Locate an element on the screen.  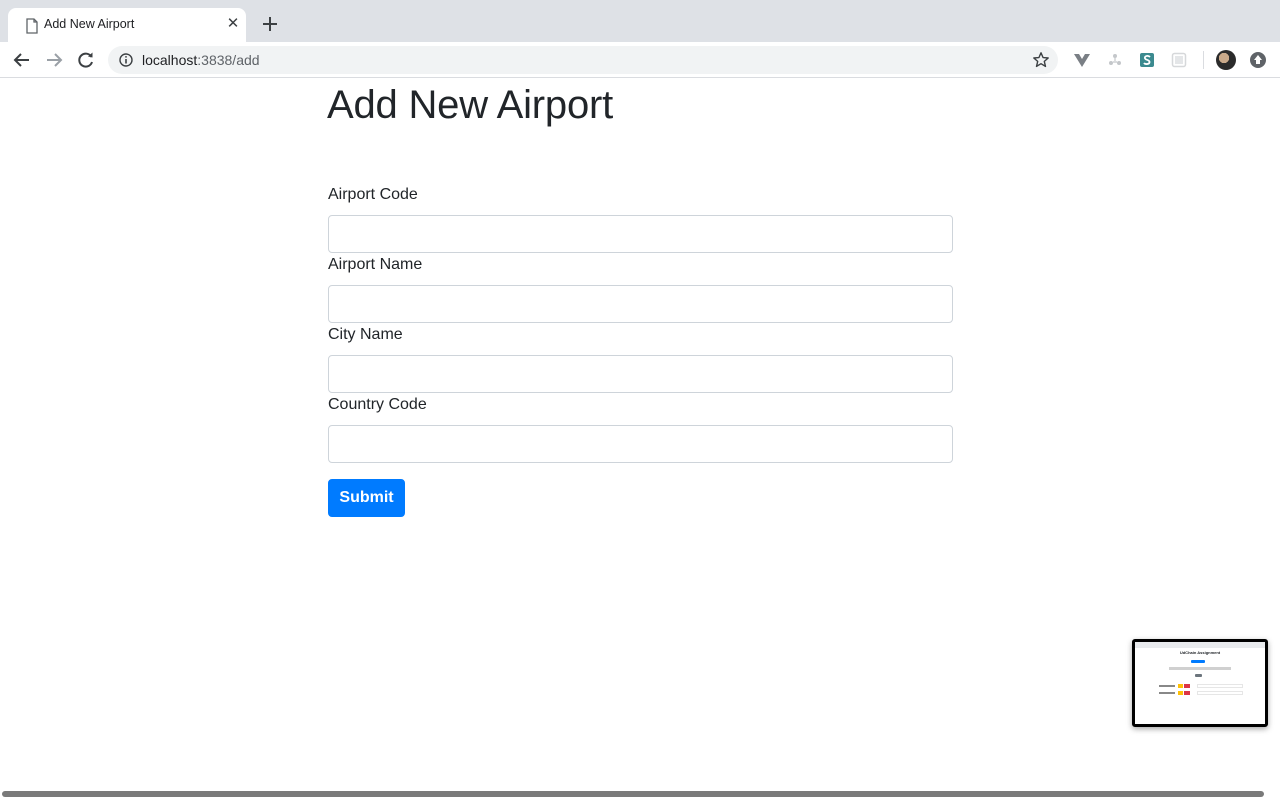
airport-code-input is located at coordinates (640, 234).